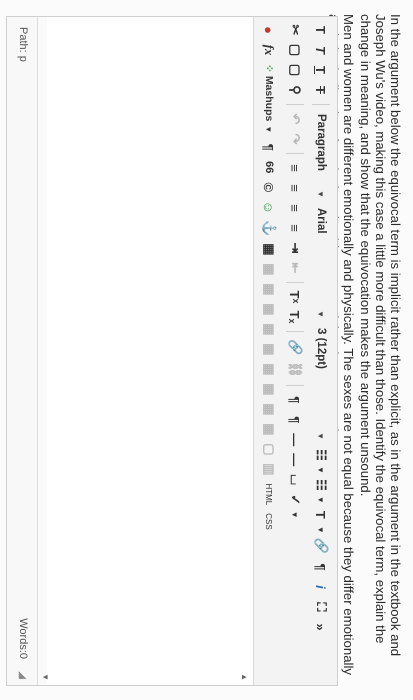 This screenshot has width=413, height=700. I want to click on outdent-icon: ⇤, so click(295, 268).